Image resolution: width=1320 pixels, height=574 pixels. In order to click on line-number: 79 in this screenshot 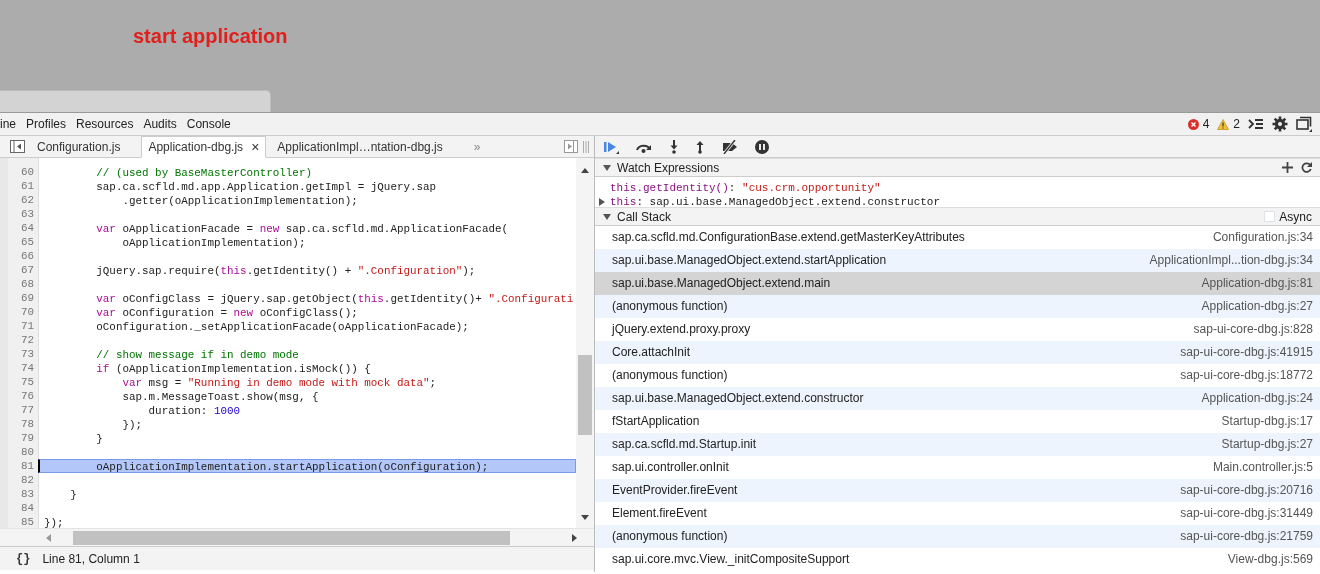, I will do `click(27, 438)`.